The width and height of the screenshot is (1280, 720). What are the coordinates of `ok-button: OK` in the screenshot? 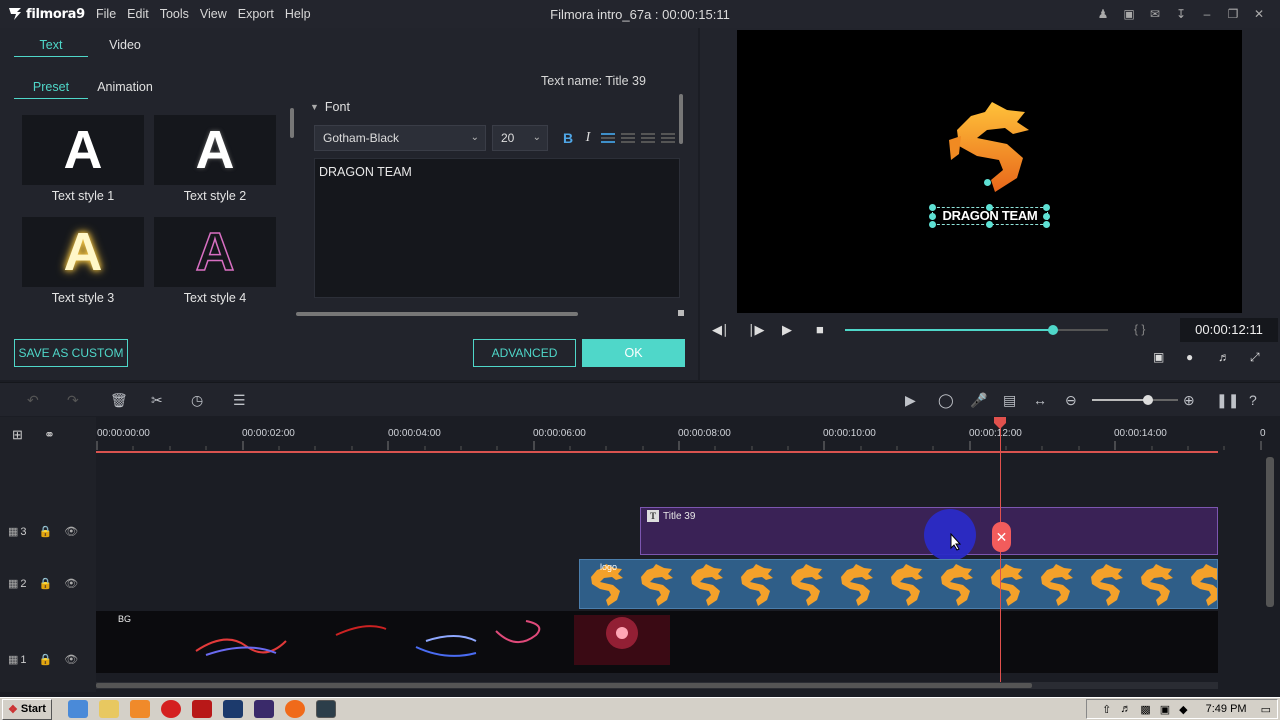 It's located at (633, 353).